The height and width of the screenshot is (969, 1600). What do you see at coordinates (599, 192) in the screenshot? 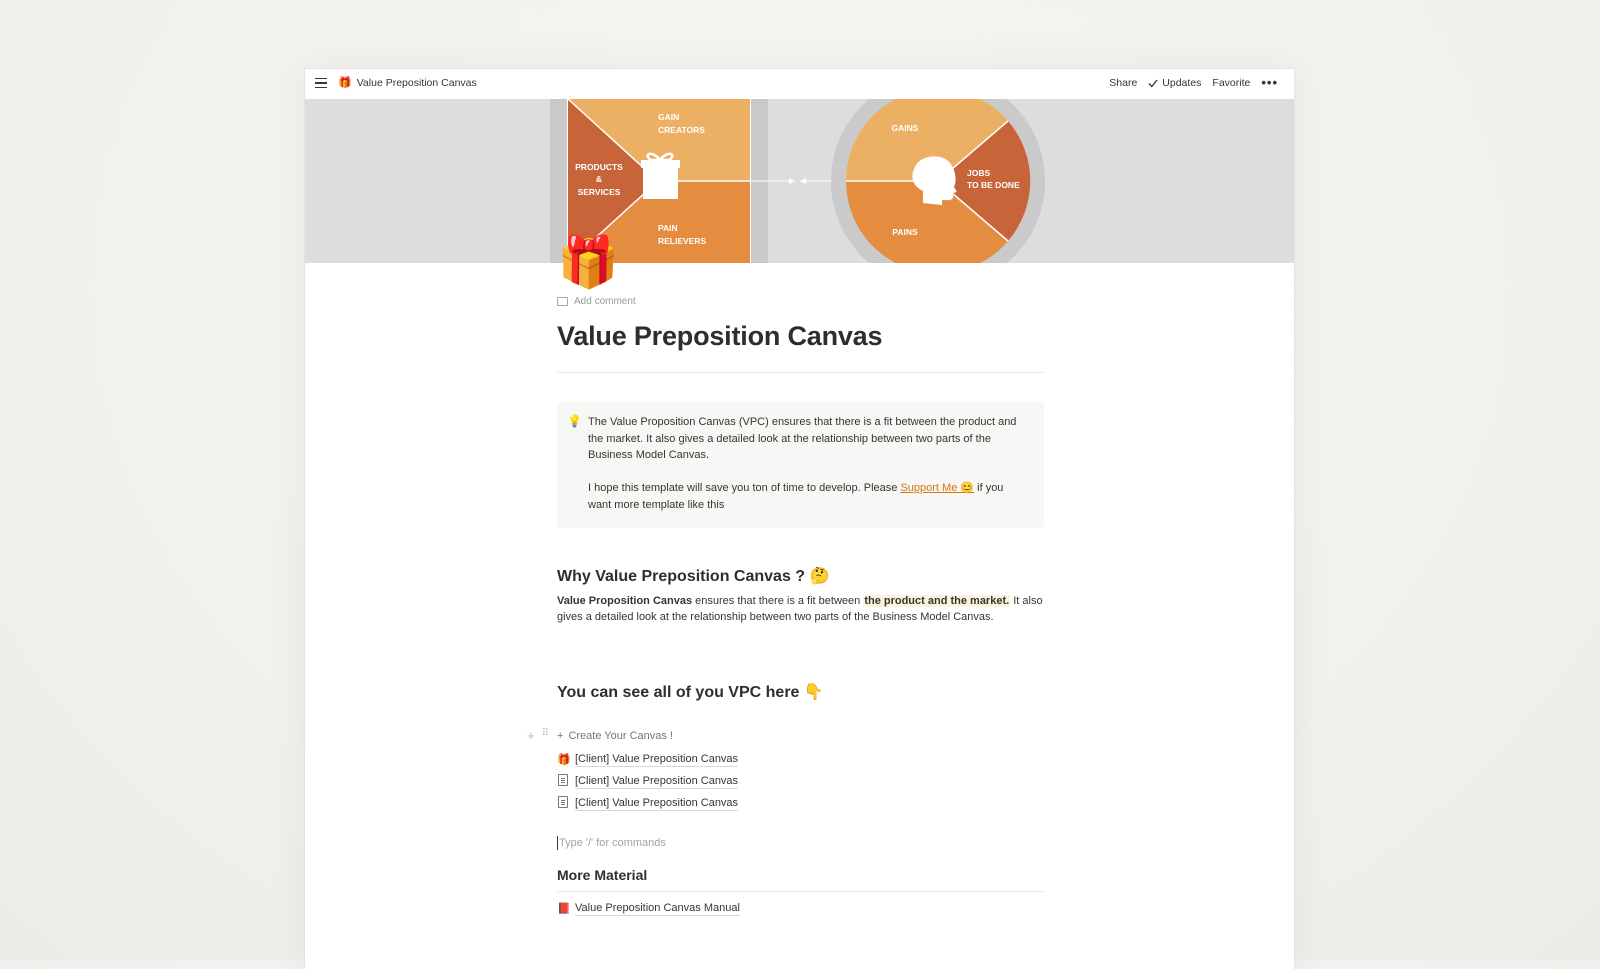
I see `products-label-3: SERVICES` at bounding box center [599, 192].